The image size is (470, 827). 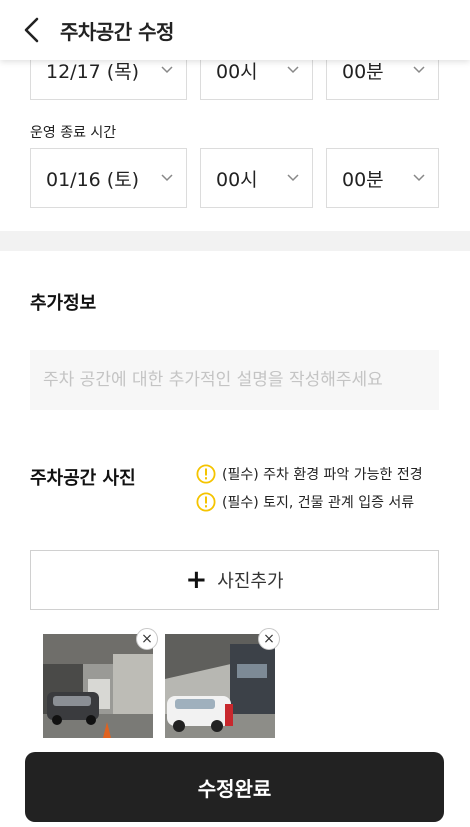 I want to click on requirement-item: (필수) 주차 환경 파악 가능한 전경, so click(x=309, y=474).